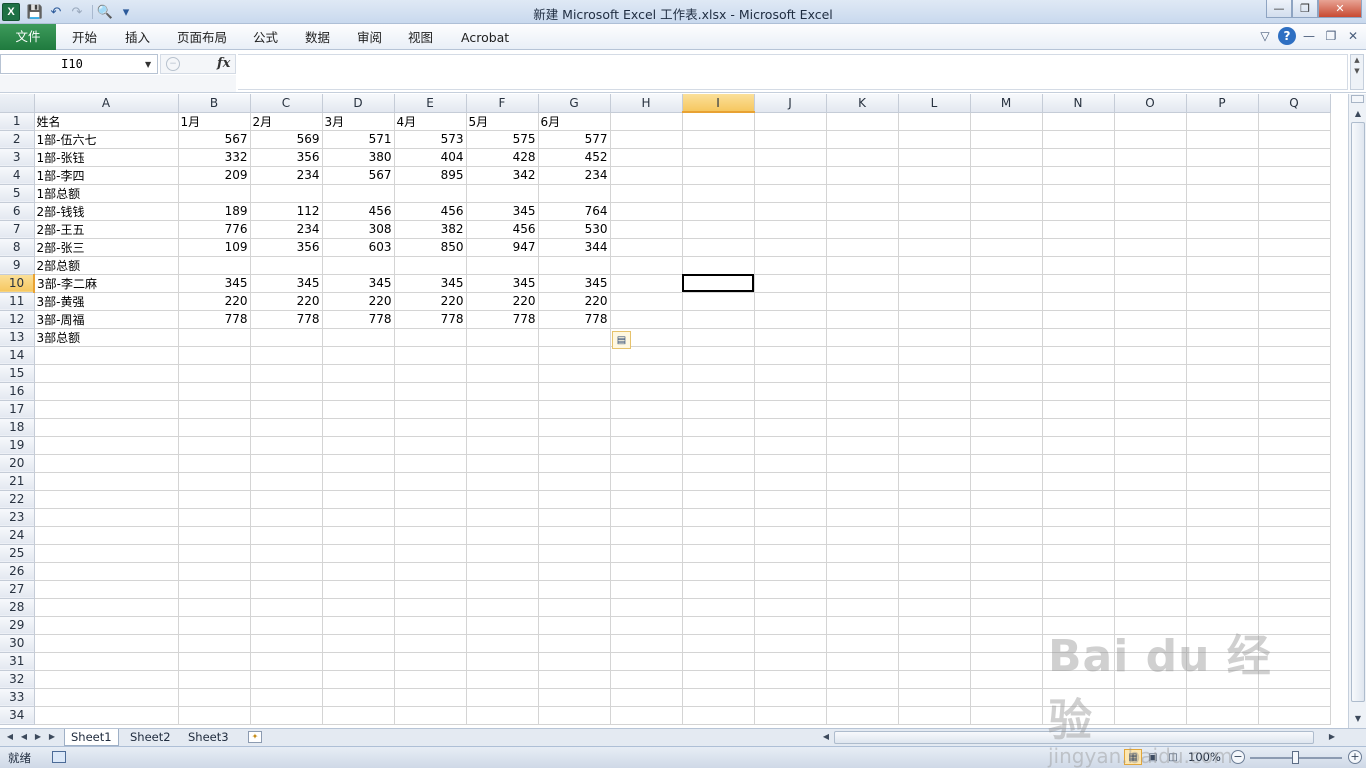  Describe the element at coordinates (718, 481) in the screenshot. I see `cell-i21` at that location.